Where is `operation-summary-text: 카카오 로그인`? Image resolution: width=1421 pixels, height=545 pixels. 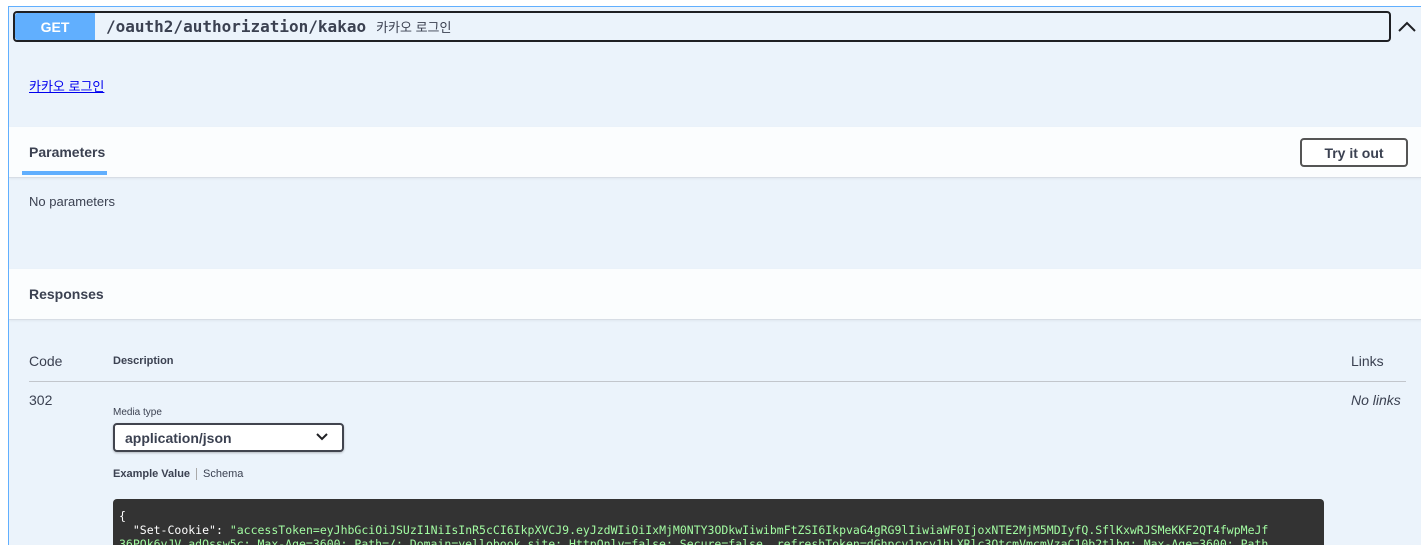 operation-summary-text: 카카오 로그인 is located at coordinates (414, 27).